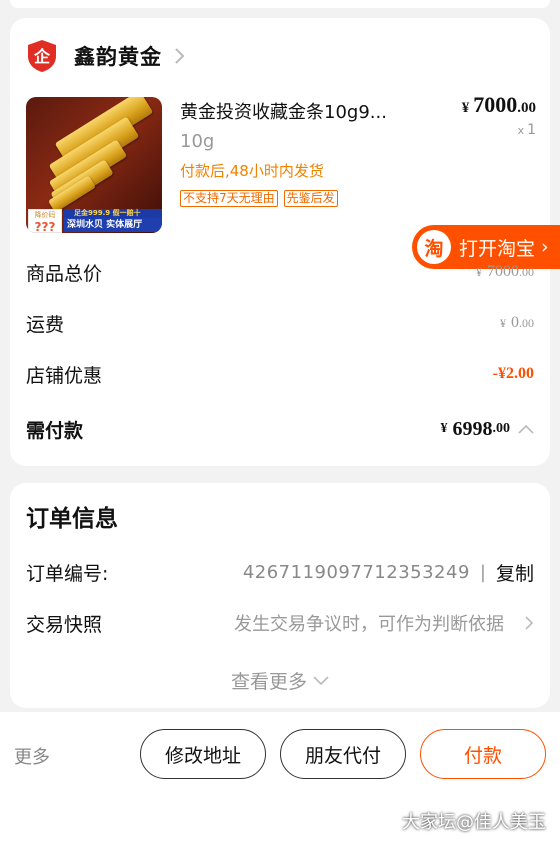 The width and height of the screenshot is (560, 845). I want to click on price-decimal: .00, so click(526, 108).